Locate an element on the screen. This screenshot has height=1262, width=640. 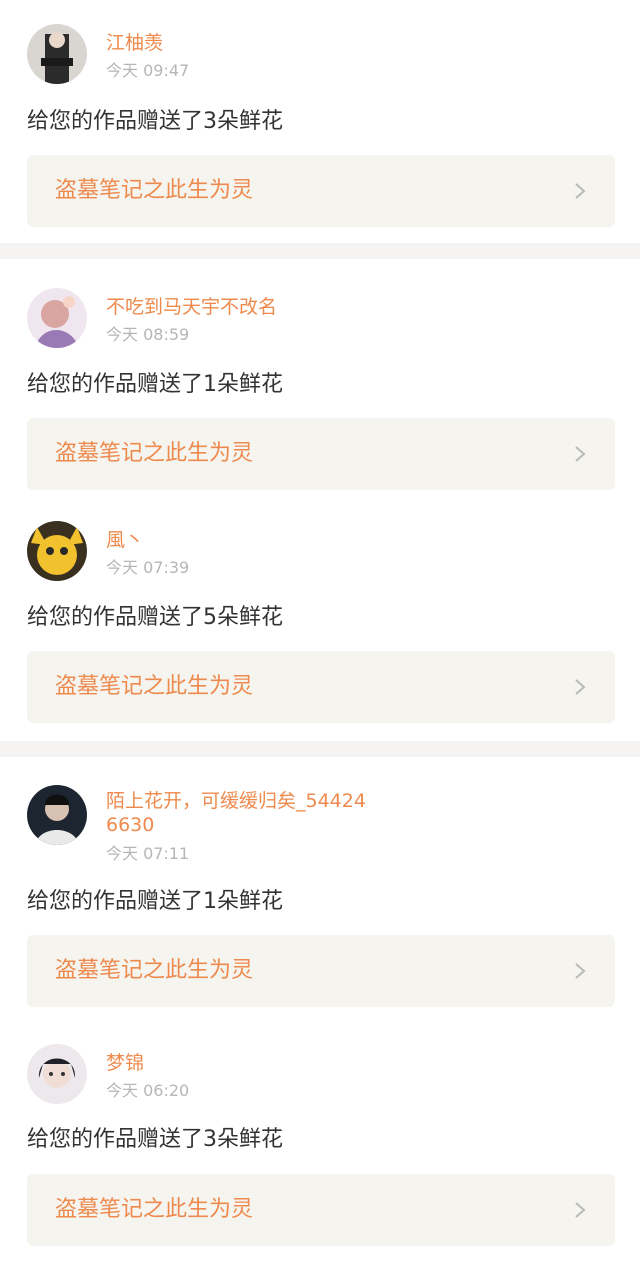
gift-message: 给您的作品赠送了5朵鲜花 is located at coordinates (155, 617).